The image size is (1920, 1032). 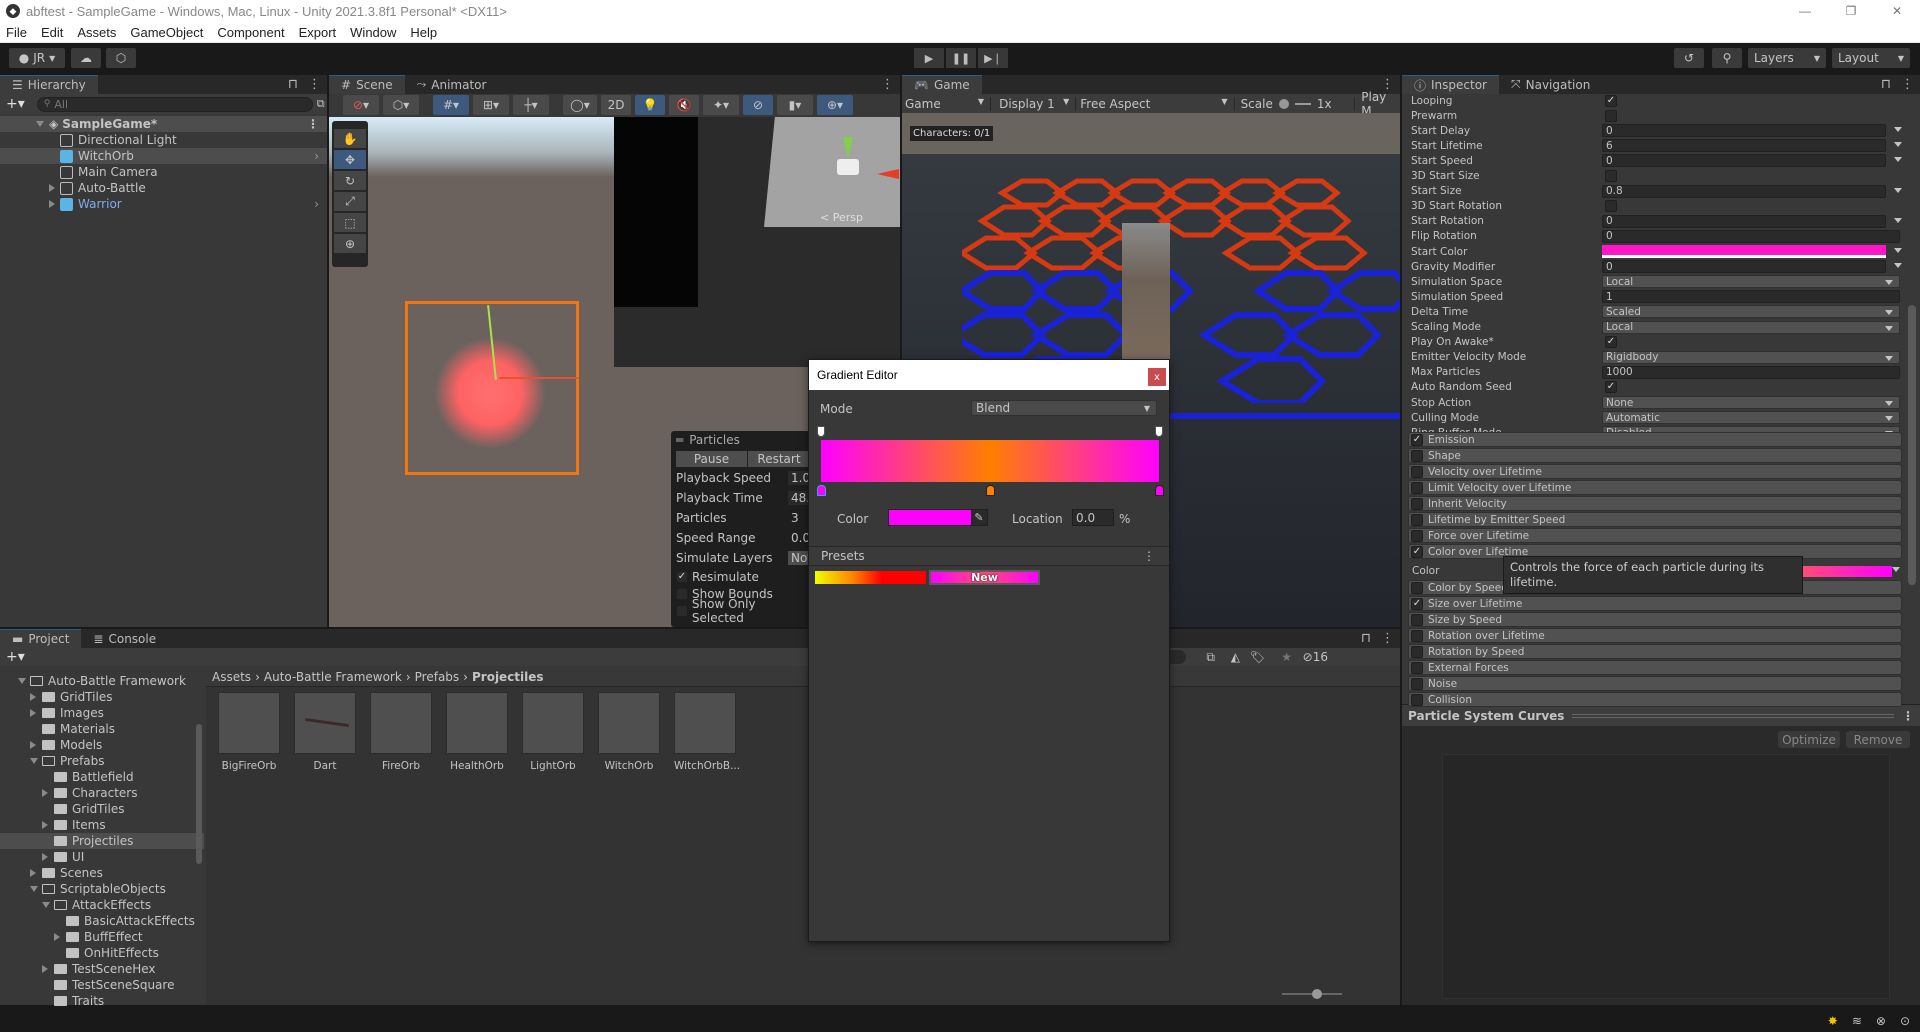 What do you see at coordinates (848, 167) in the screenshot?
I see `center-cube` at bounding box center [848, 167].